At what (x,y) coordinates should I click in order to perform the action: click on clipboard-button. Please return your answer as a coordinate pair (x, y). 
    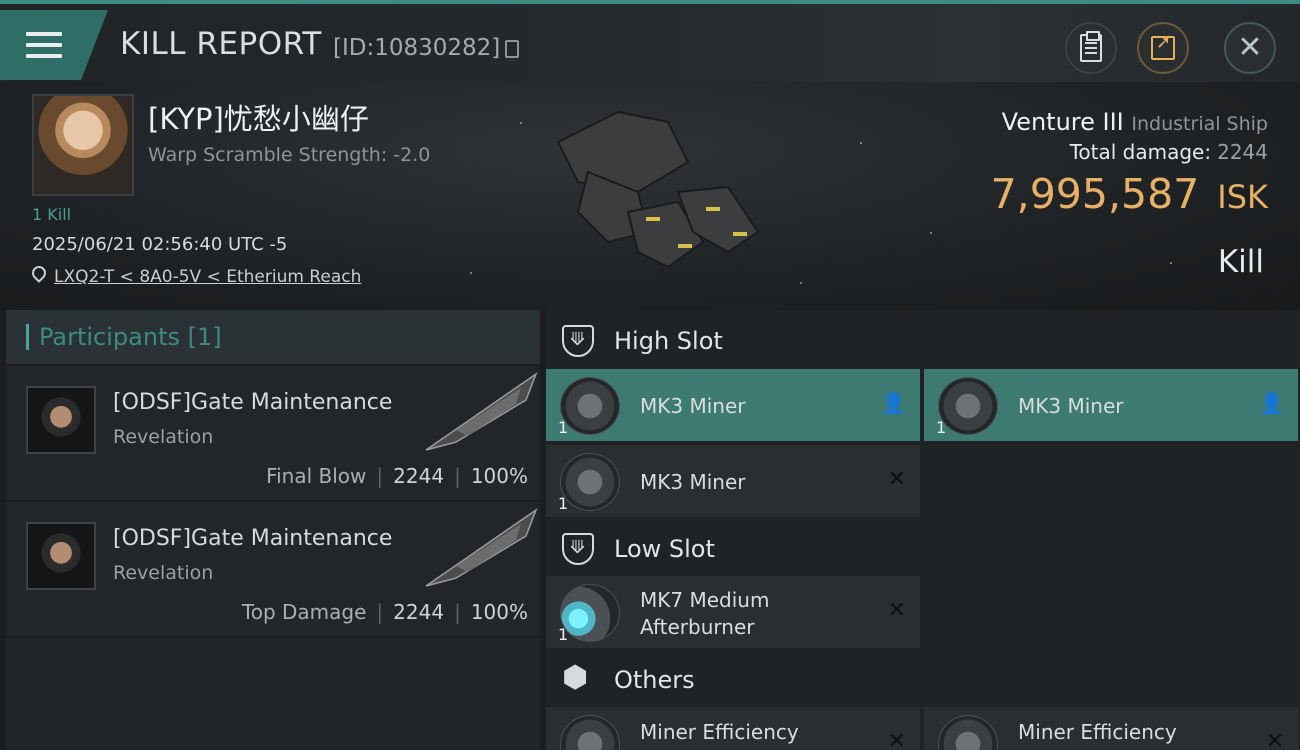
    Looking at the image, I should click on (1091, 48).